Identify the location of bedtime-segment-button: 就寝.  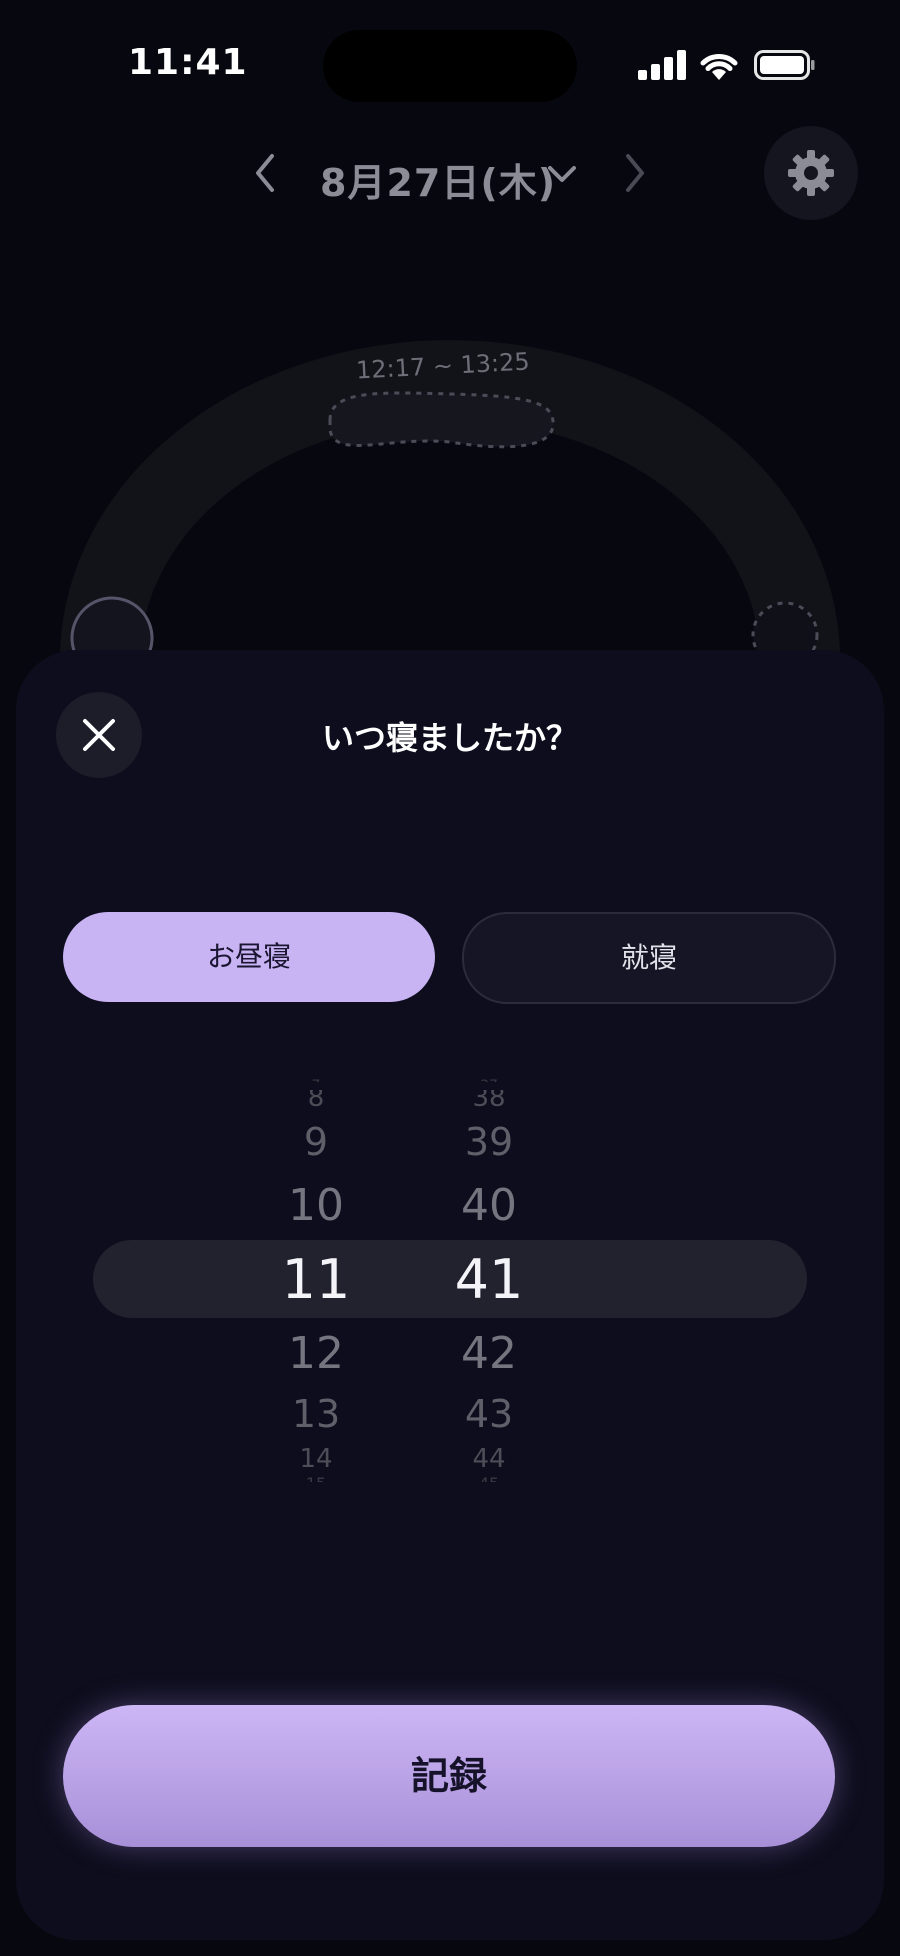
(649, 958).